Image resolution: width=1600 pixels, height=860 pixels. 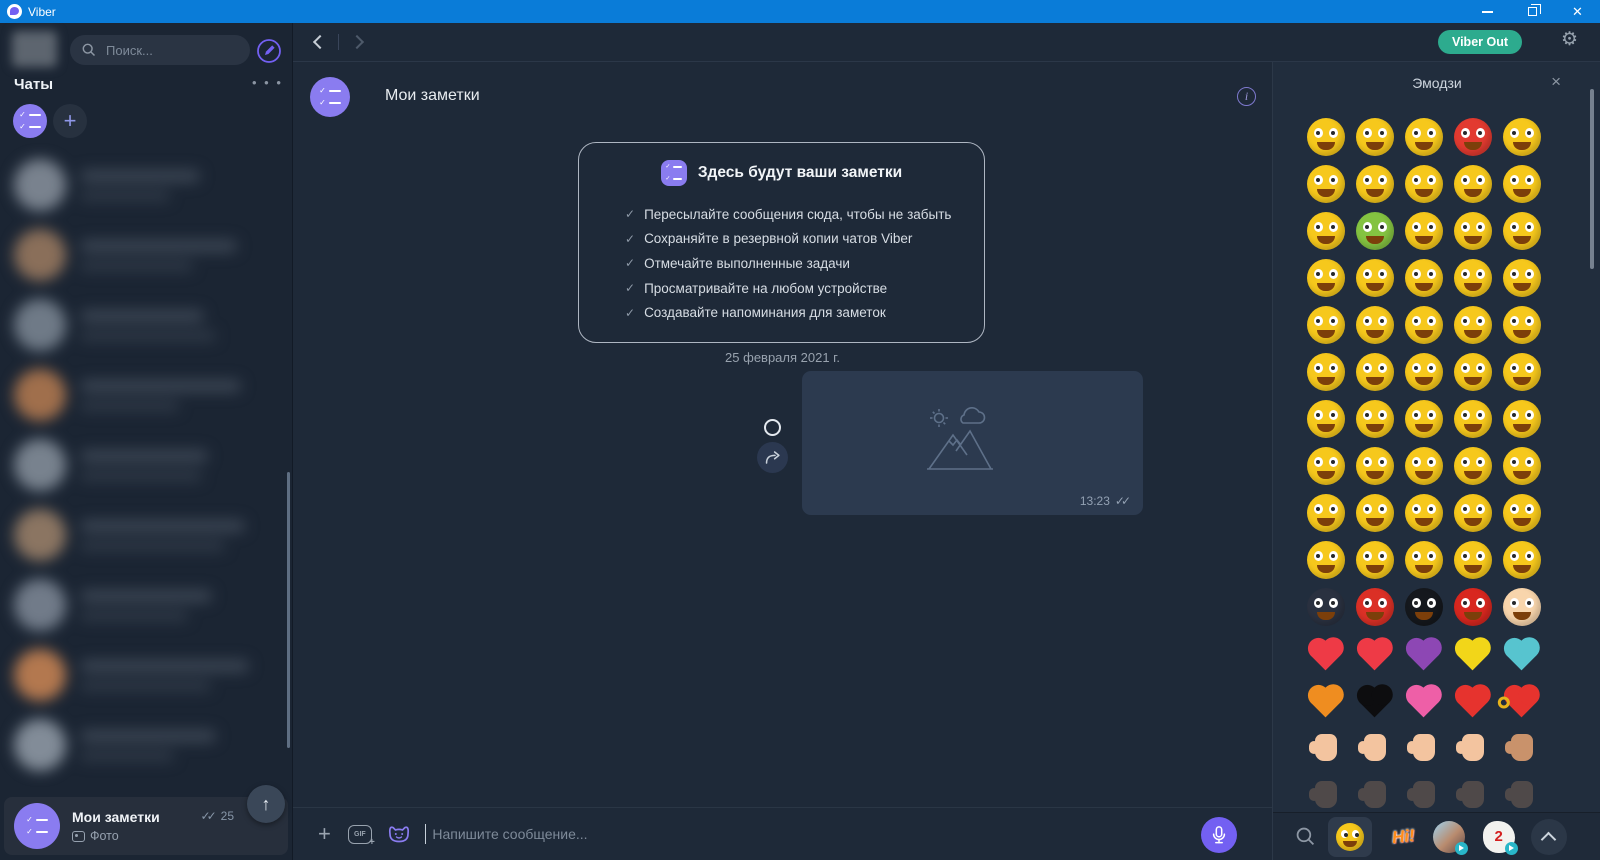 I want to click on emoji-shocked, so click(x=1325, y=371).